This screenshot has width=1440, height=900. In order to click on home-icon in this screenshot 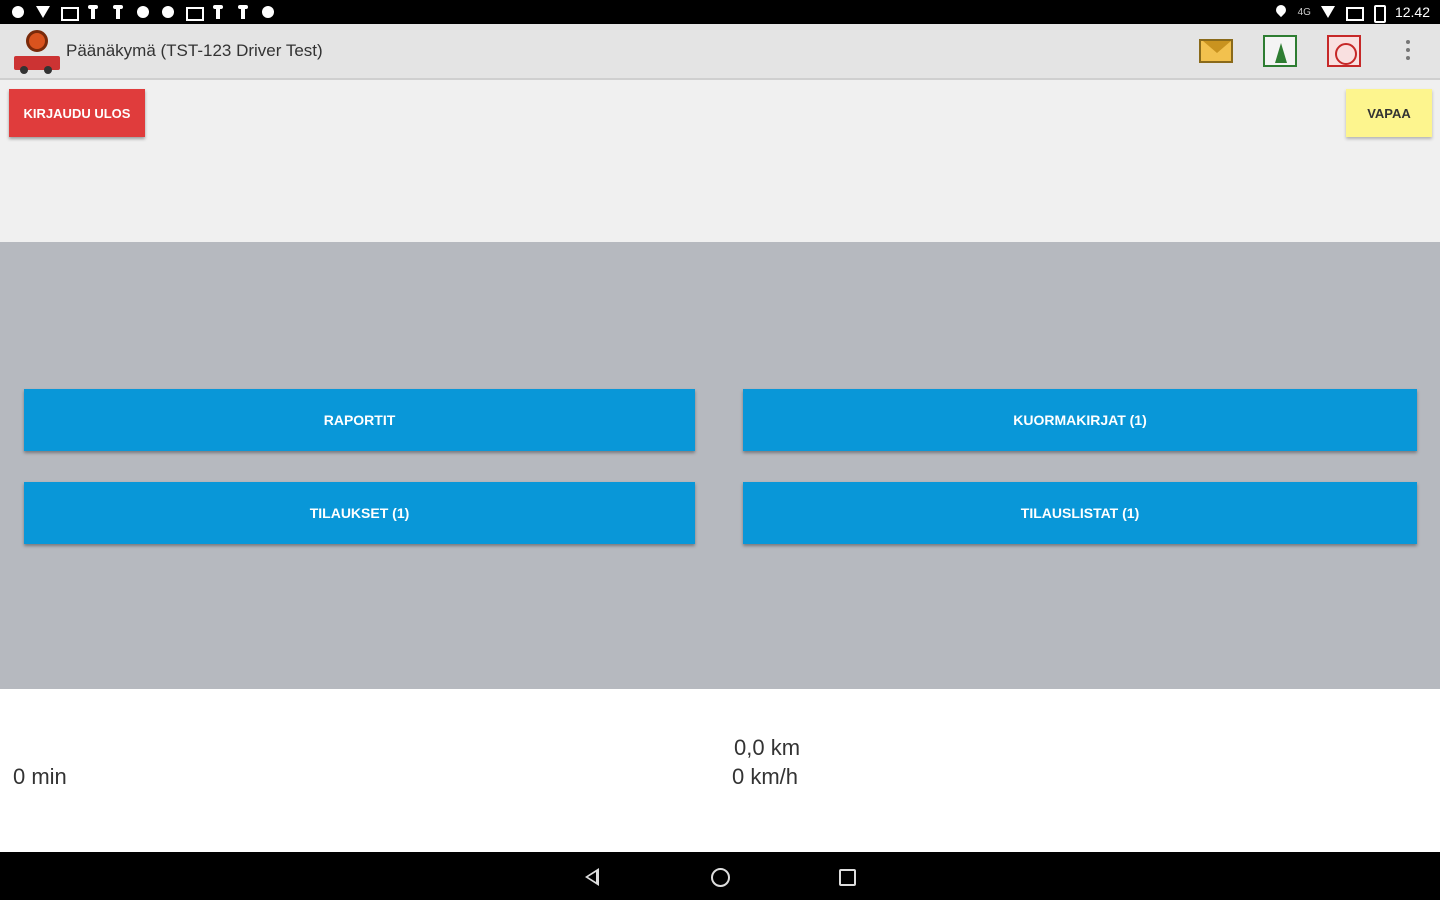, I will do `click(720, 877)`.